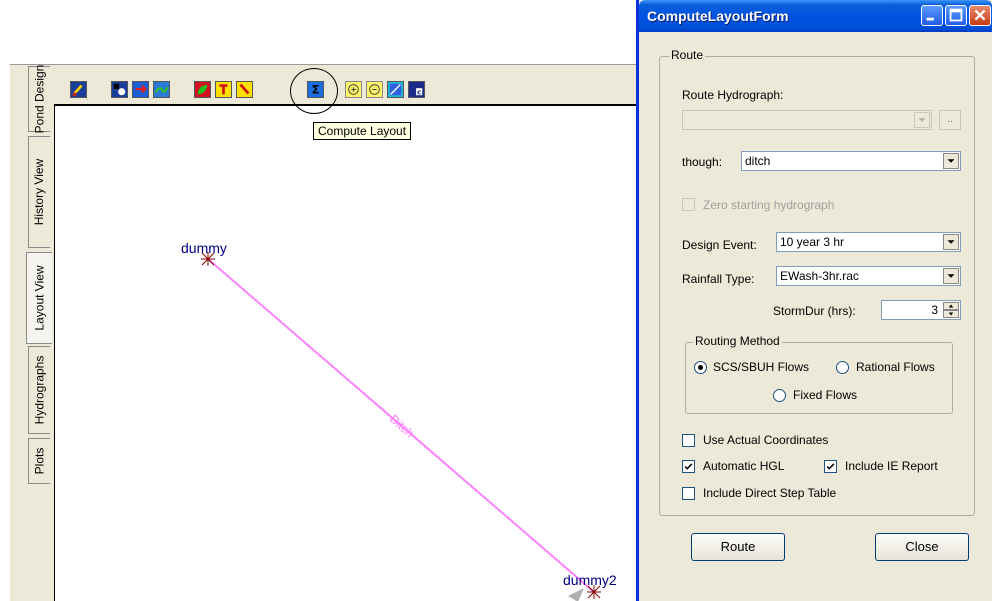 The image size is (992, 601). I want to click on radio-scs-sbuh, so click(700, 367).